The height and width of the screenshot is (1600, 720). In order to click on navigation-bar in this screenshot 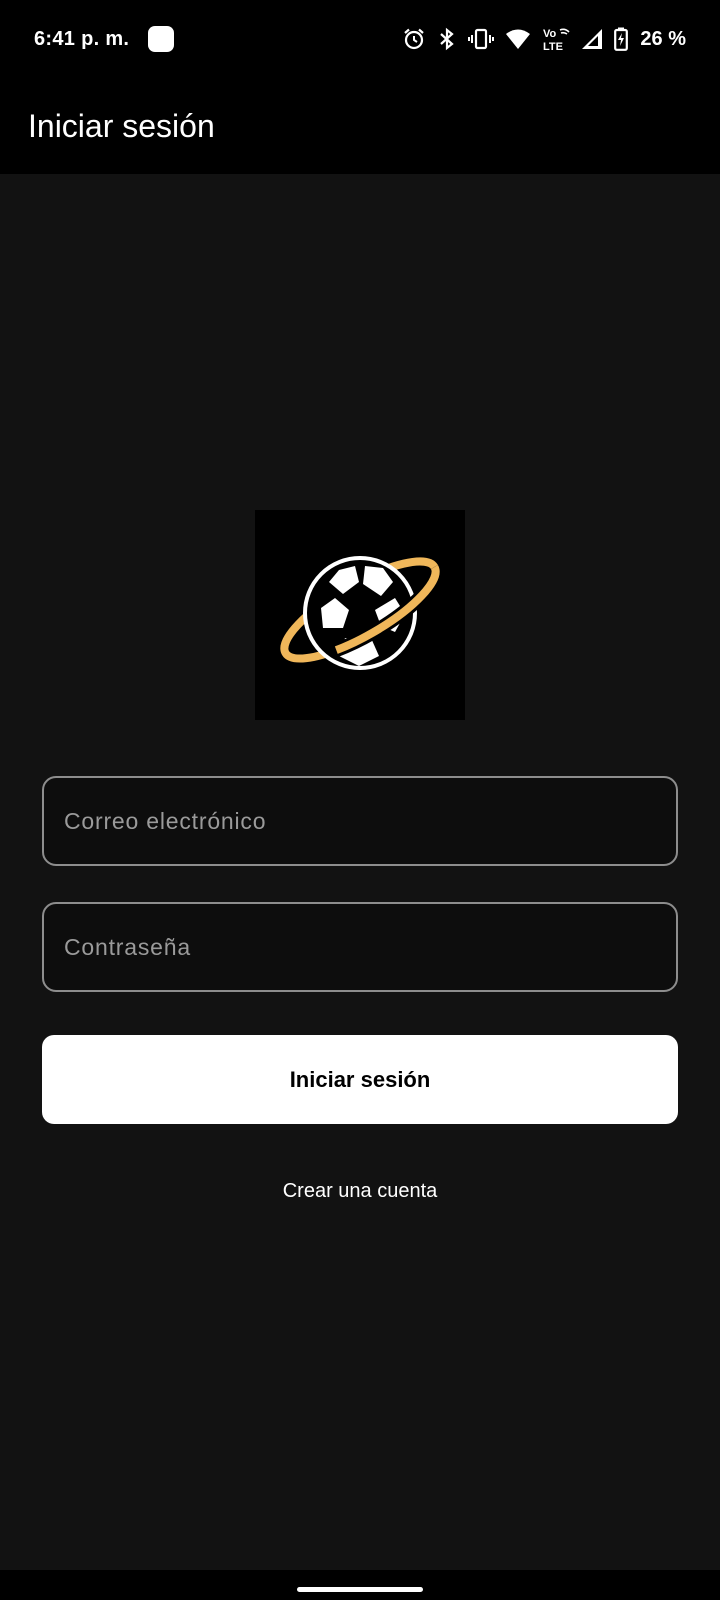, I will do `click(360, 1585)`.